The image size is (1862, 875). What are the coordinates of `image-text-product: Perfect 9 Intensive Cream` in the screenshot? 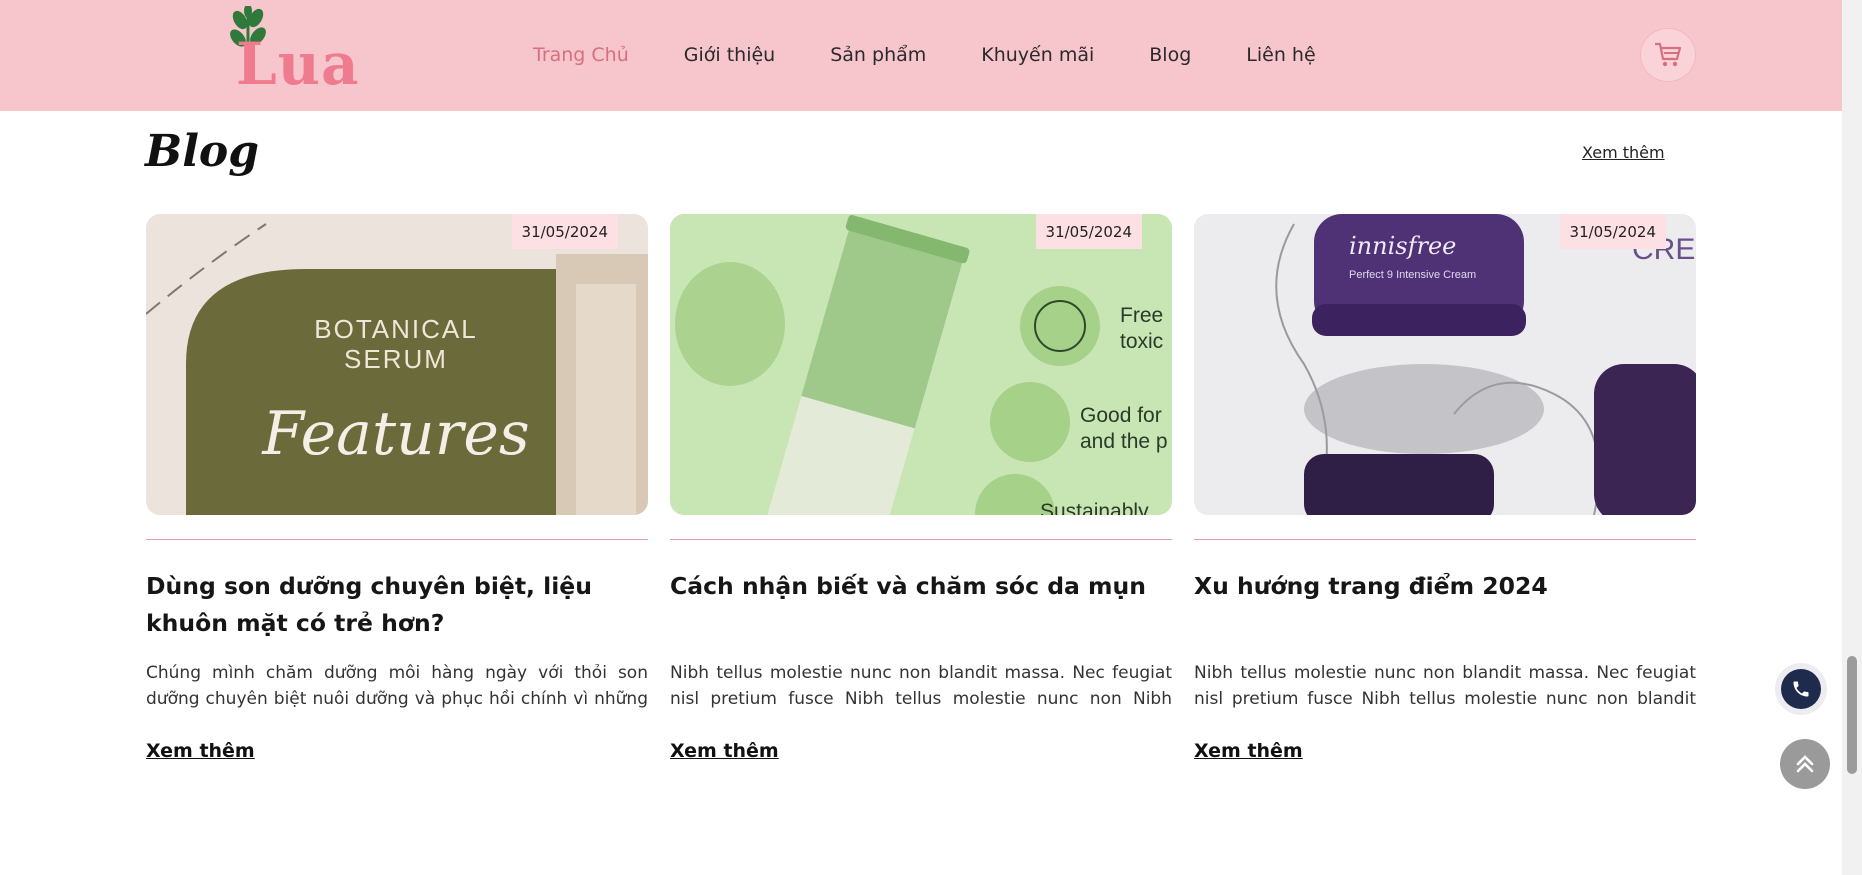 It's located at (1412, 275).